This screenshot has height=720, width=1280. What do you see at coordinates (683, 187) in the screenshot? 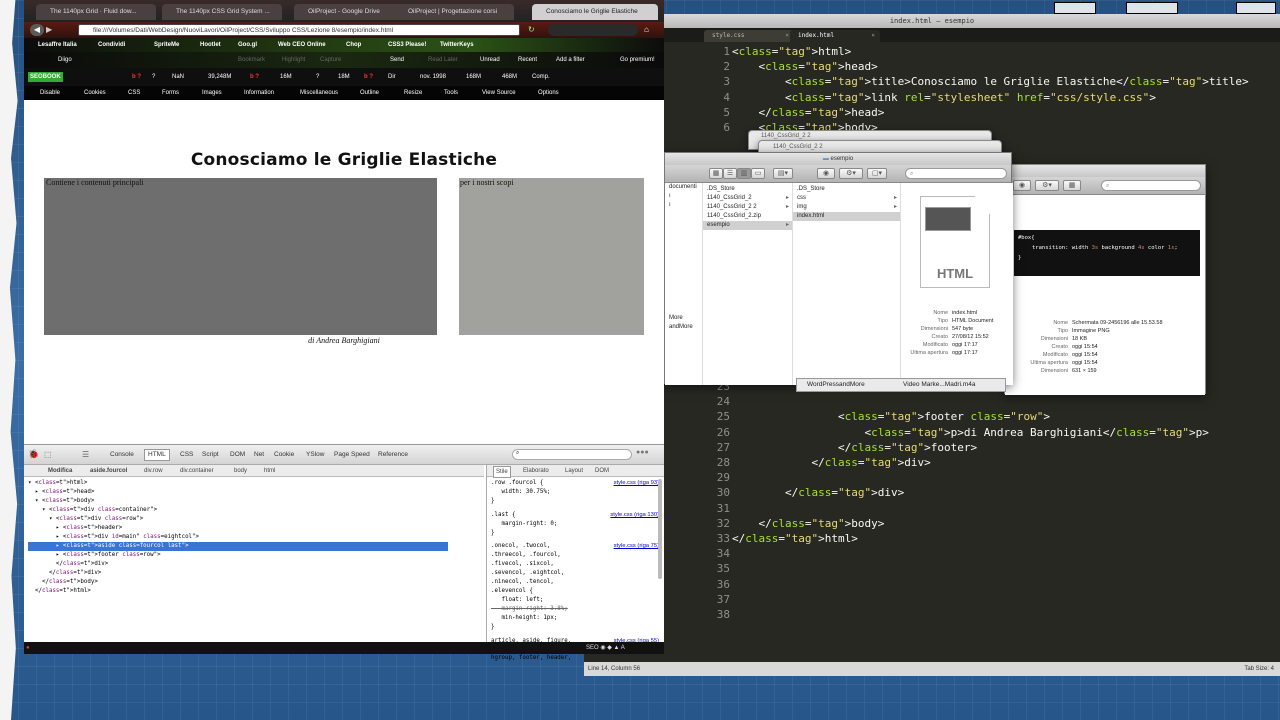
I see `finder-item: documenti` at bounding box center [683, 187].